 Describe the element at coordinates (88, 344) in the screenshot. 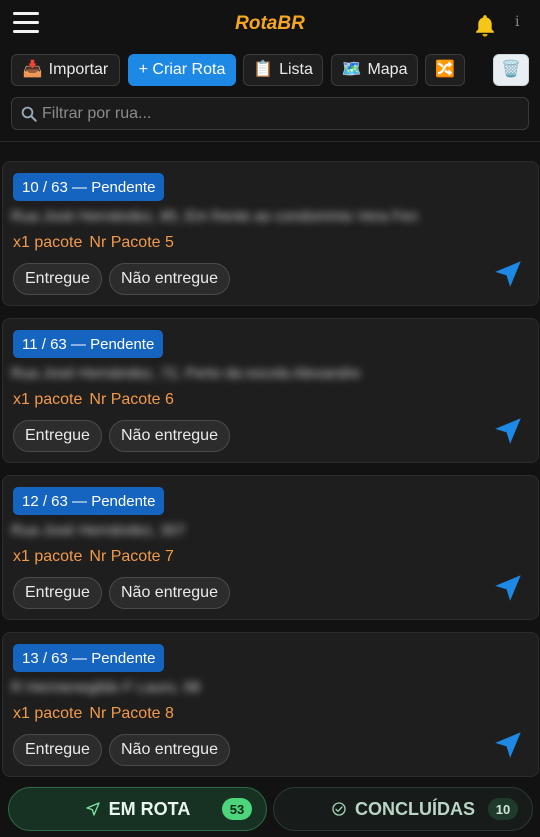

I see `stop-status-badge: 11 / 63 — Pendente` at that location.